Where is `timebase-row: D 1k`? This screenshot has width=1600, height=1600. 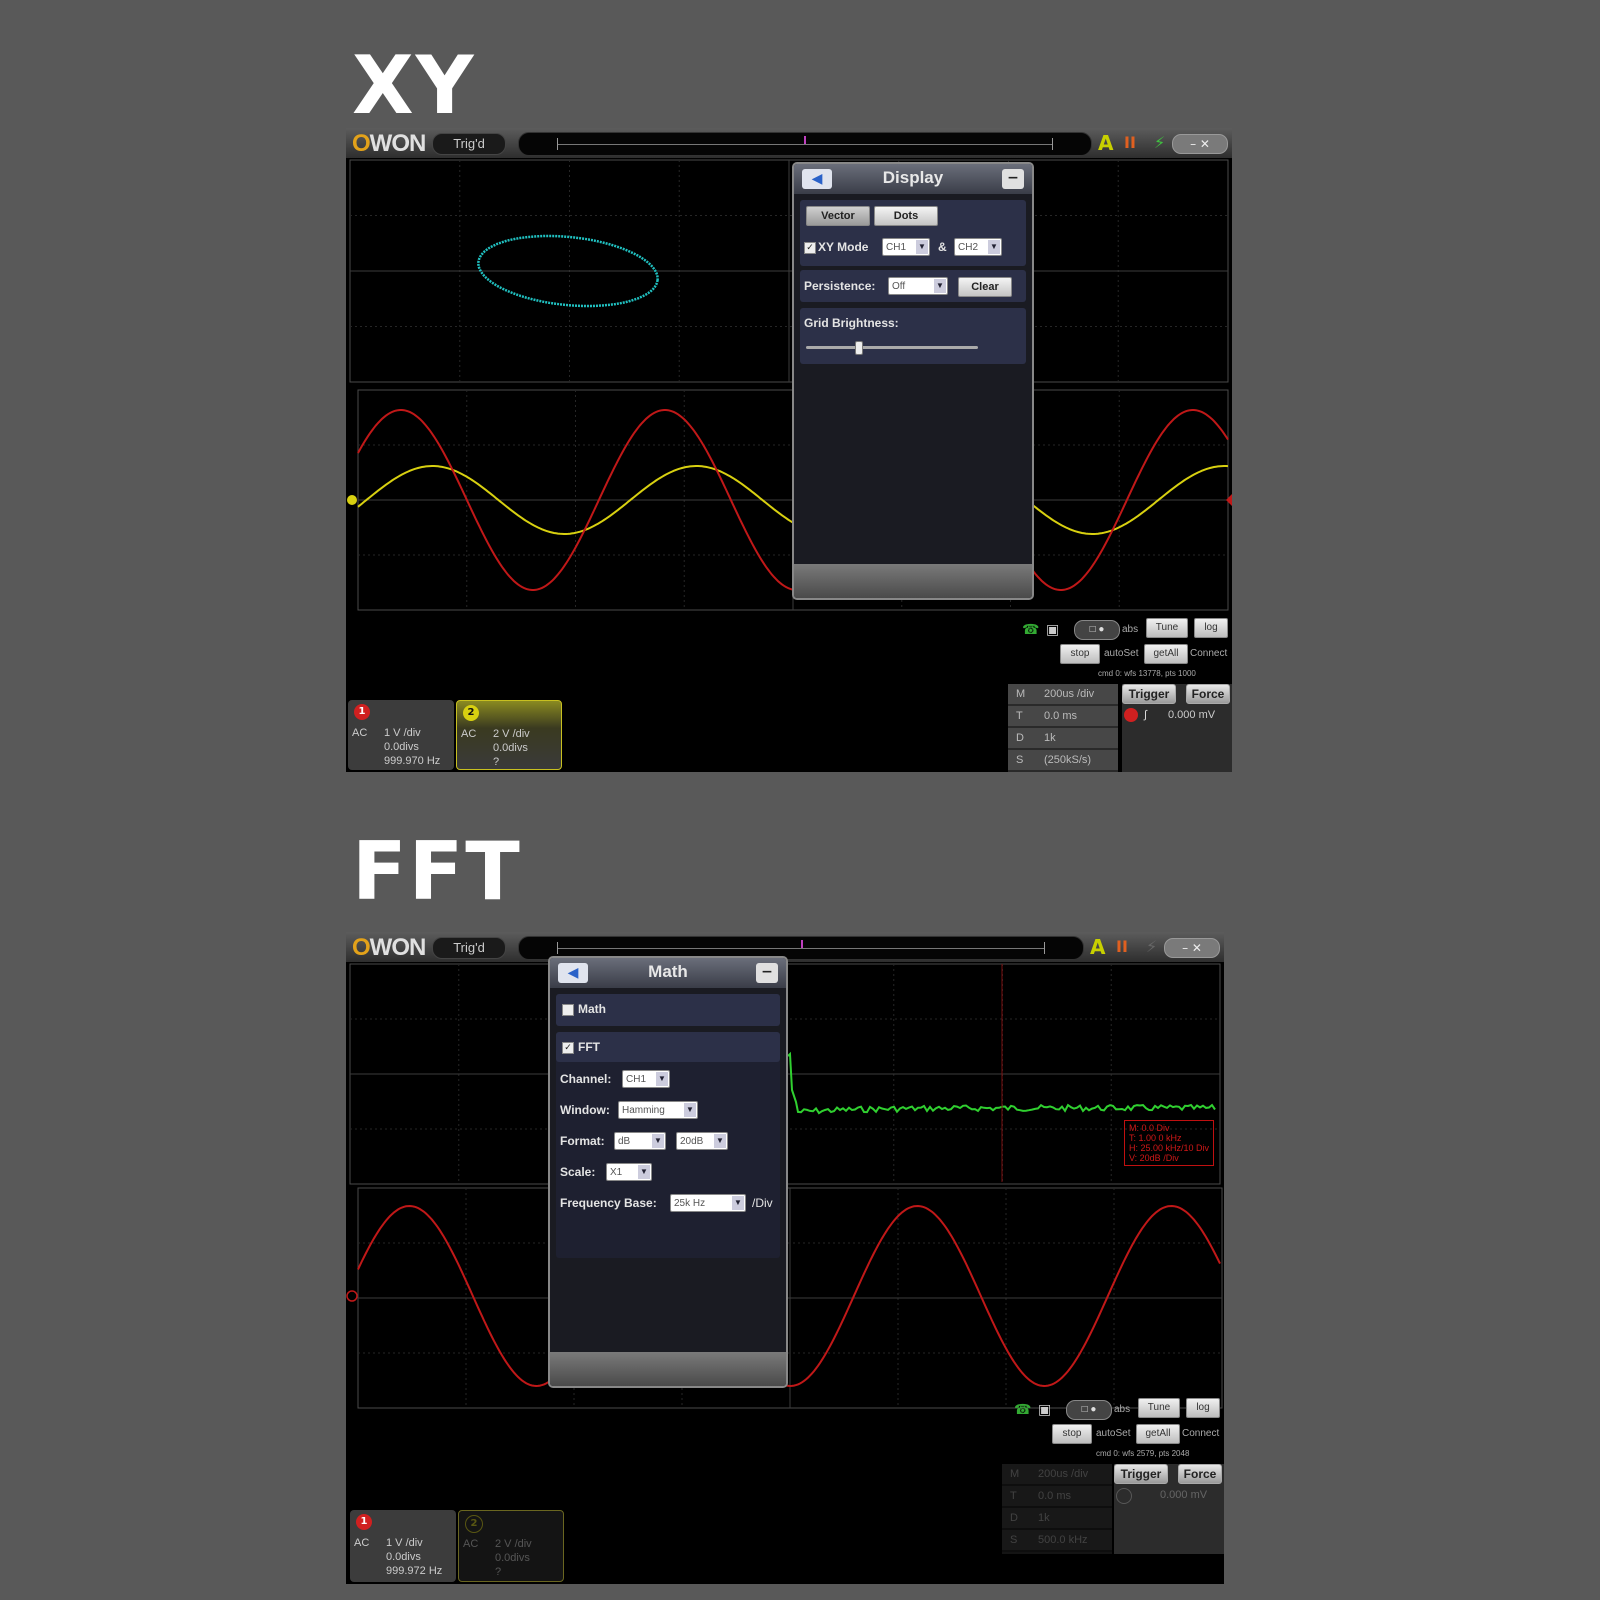
timebase-row: D 1k is located at coordinates (1063, 739).